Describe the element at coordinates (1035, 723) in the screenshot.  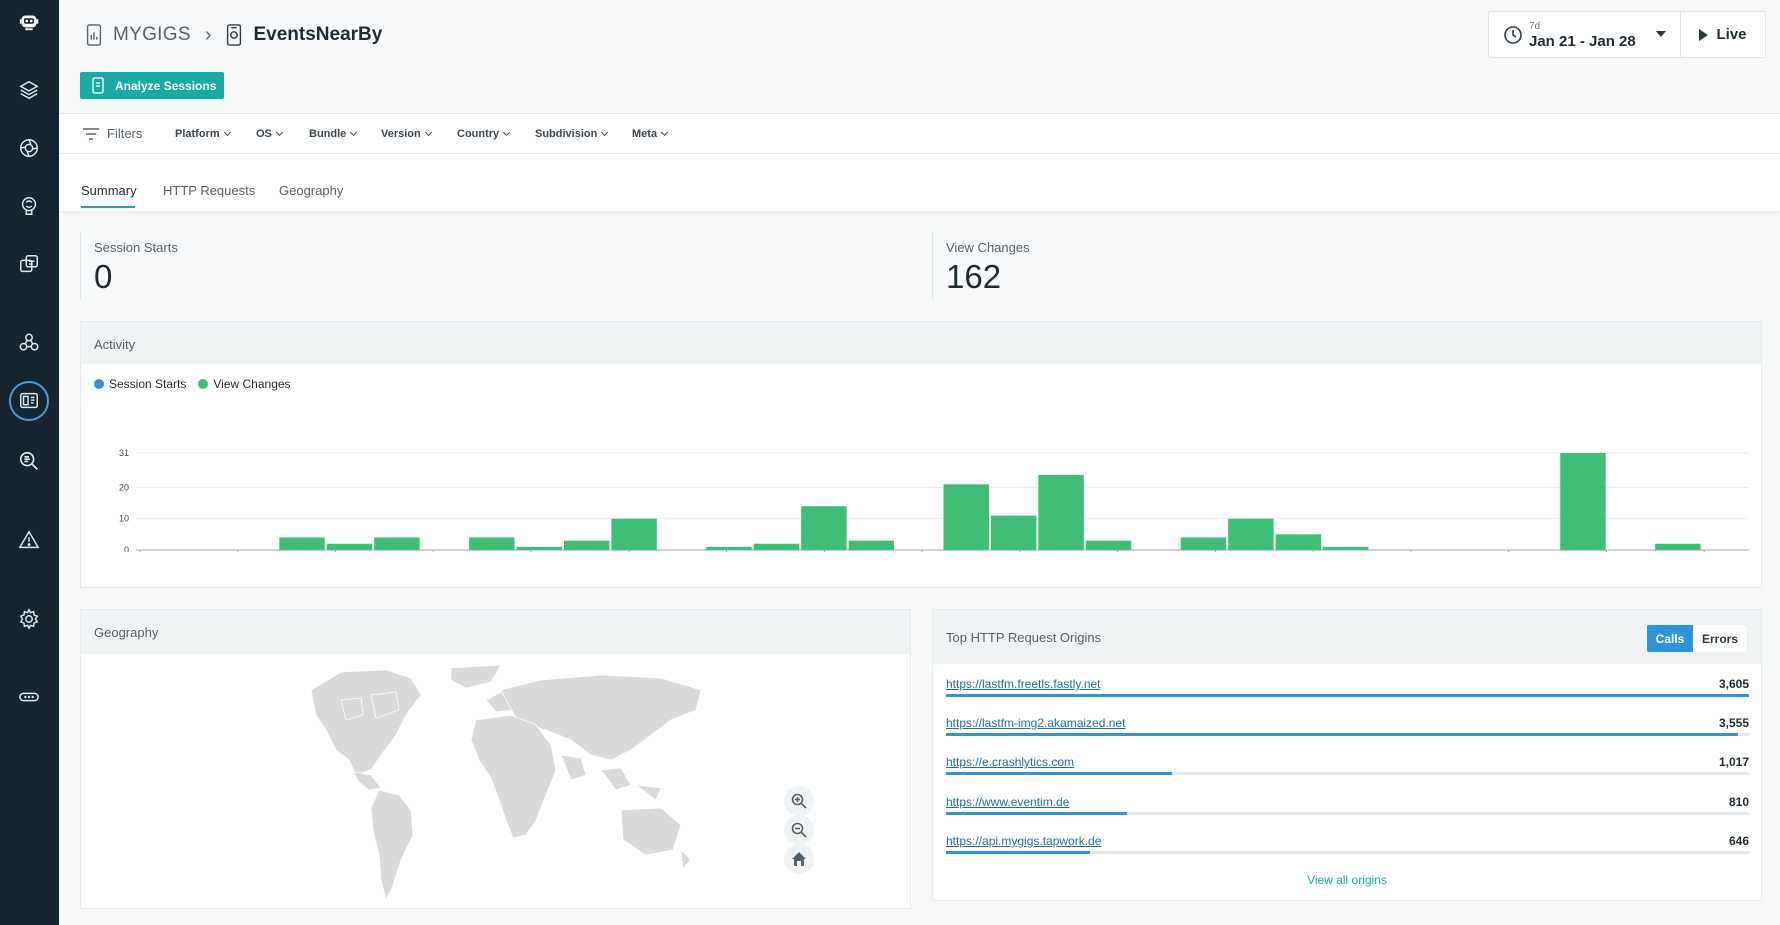
I see `origin-url: https://lastfm-img2.akamaized.net` at that location.